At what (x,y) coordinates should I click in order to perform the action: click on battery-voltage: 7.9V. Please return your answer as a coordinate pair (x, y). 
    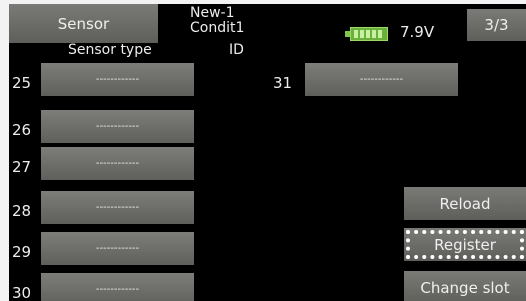
    Looking at the image, I should click on (417, 32).